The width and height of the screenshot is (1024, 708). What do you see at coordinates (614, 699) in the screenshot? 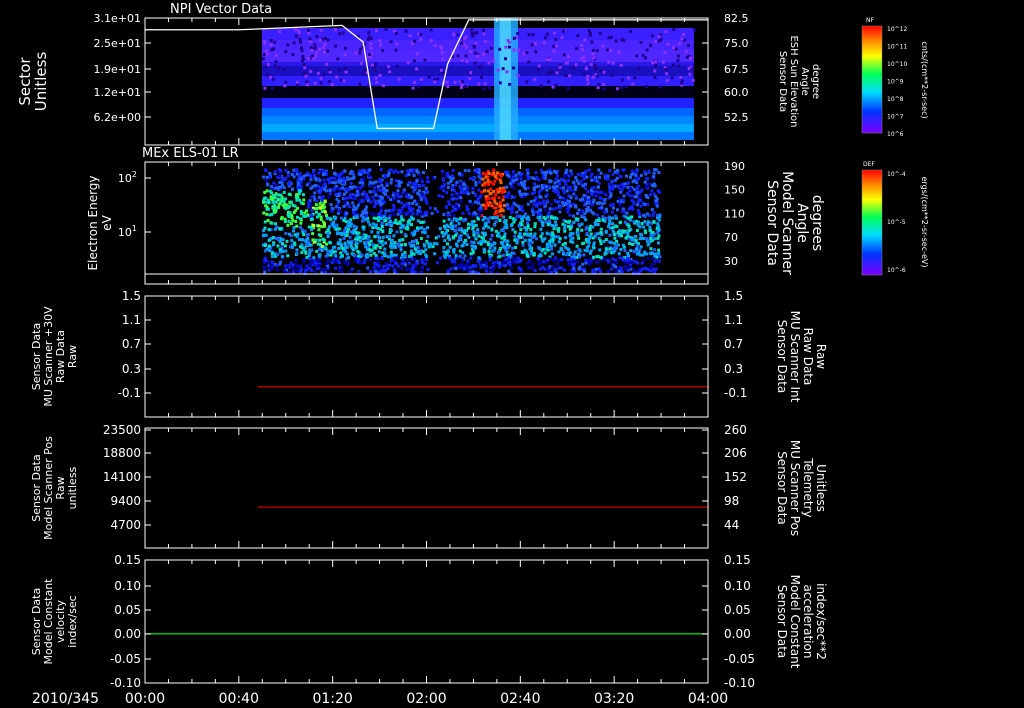
I see `time-tick-label: 03:20` at bounding box center [614, 699].